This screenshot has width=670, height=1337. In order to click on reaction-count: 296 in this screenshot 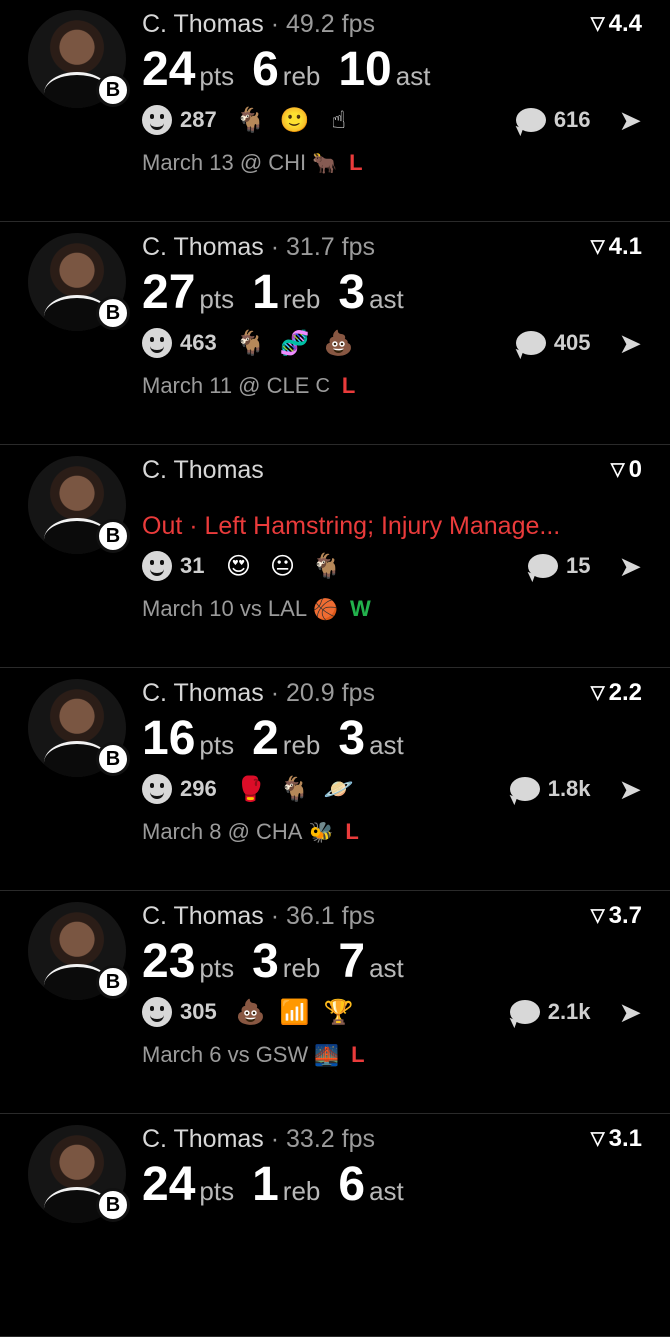, I will do `click(198, 788)`.